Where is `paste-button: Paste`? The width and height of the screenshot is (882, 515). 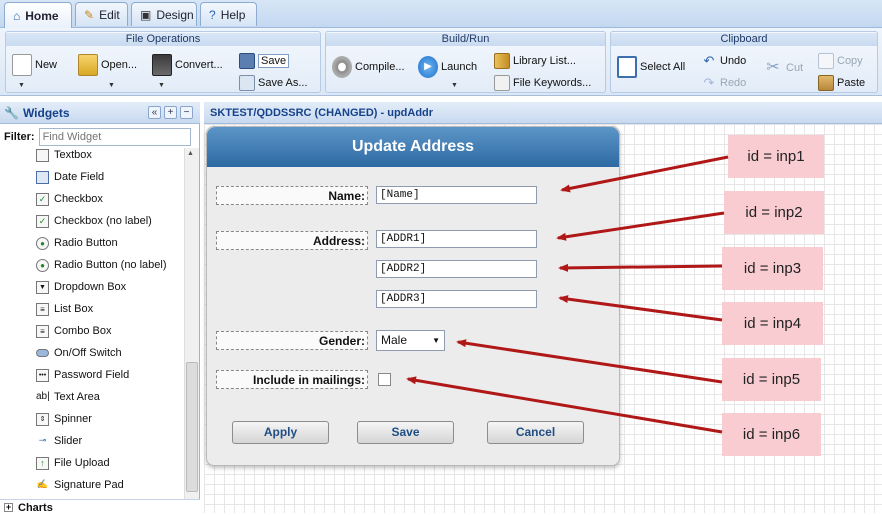
paste-button: Paste is located at coordinates (841, 83).